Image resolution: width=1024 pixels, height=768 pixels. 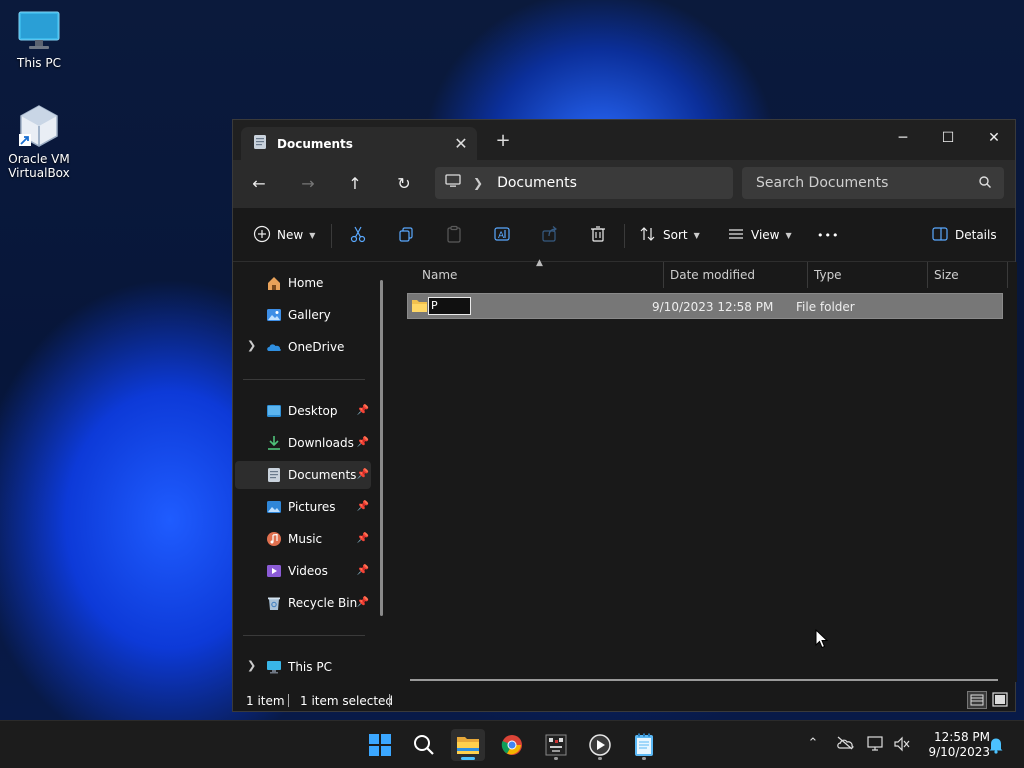 What do you see at coordinates (696, 235) in the screenshot?
I see `chevron-down-icon: ▼` at bounding box center [696, 235].